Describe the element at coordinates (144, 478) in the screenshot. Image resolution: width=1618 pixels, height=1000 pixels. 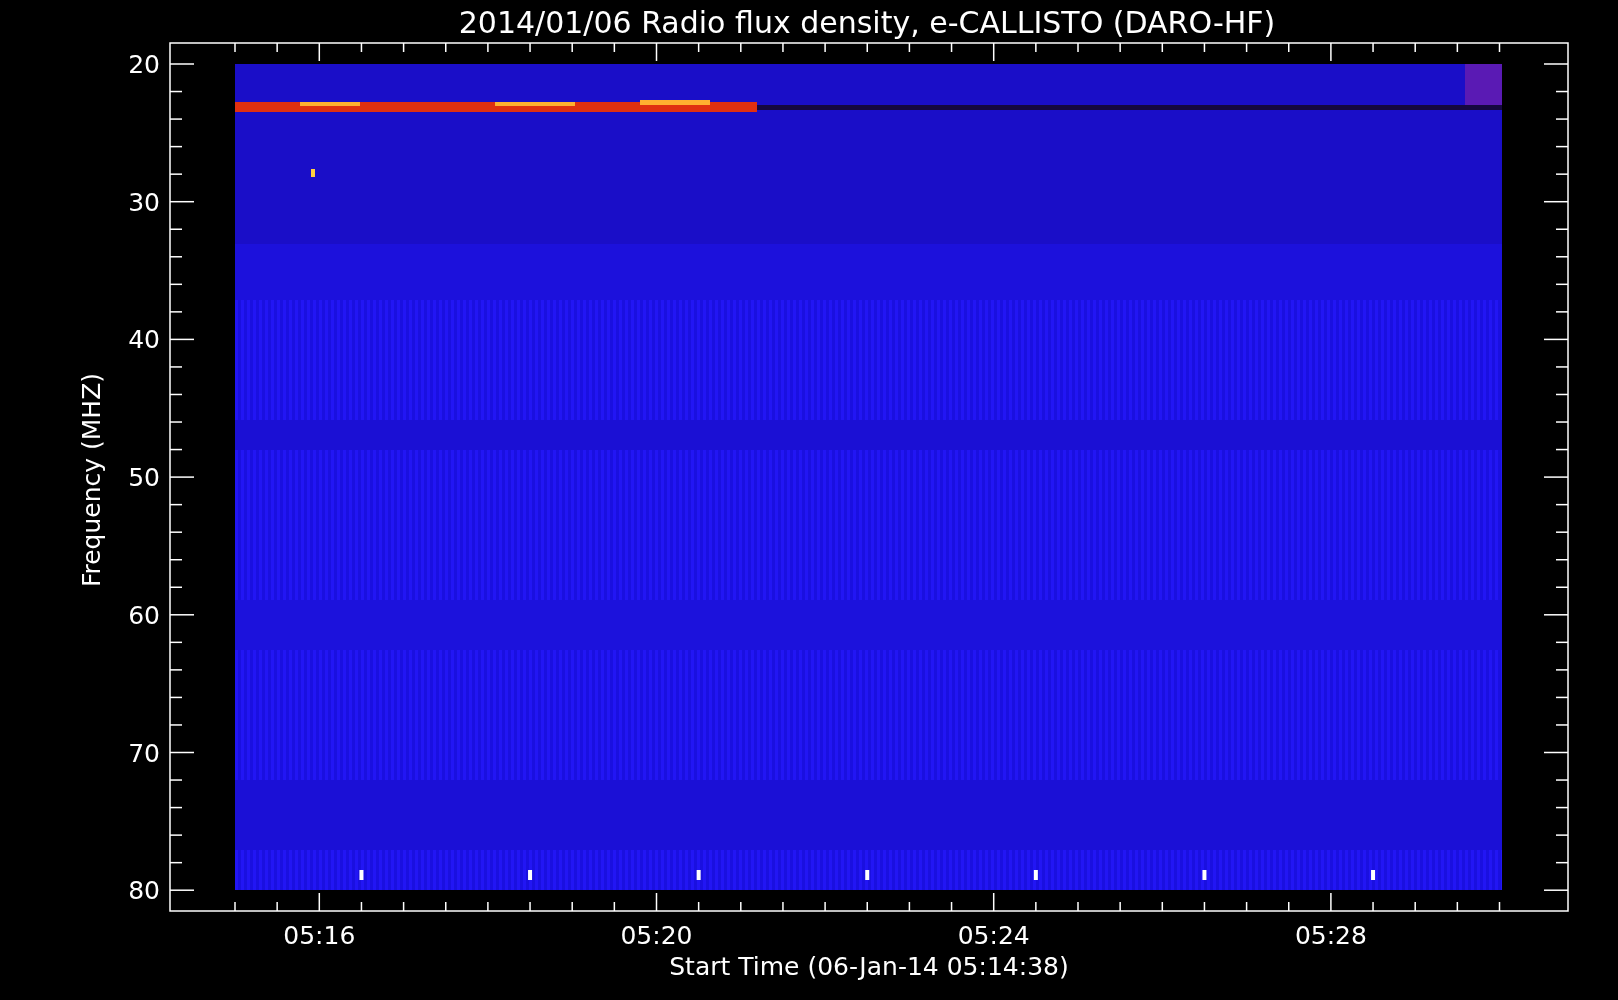
I see `y-tick-label: 50` at that location.